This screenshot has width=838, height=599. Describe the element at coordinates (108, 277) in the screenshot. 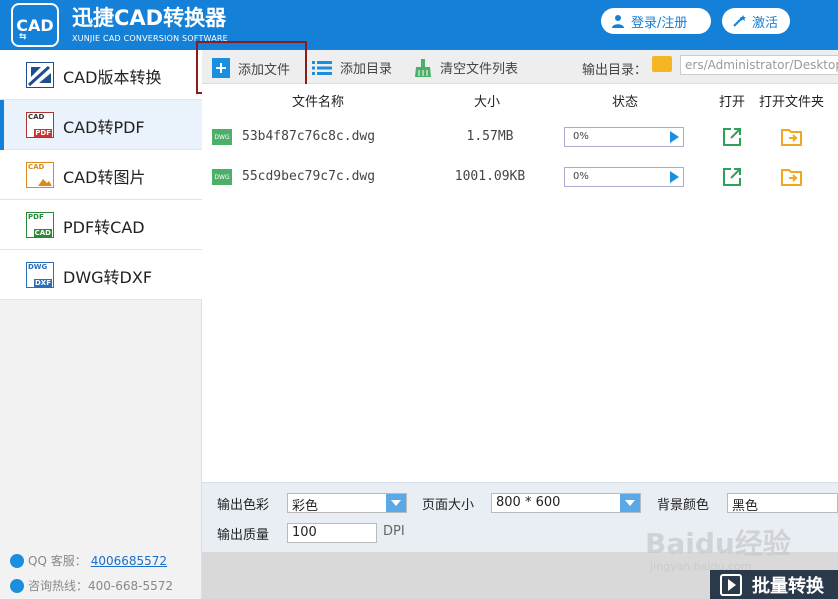

I see `sidebar-item-label: DWG转DXF` at that location.